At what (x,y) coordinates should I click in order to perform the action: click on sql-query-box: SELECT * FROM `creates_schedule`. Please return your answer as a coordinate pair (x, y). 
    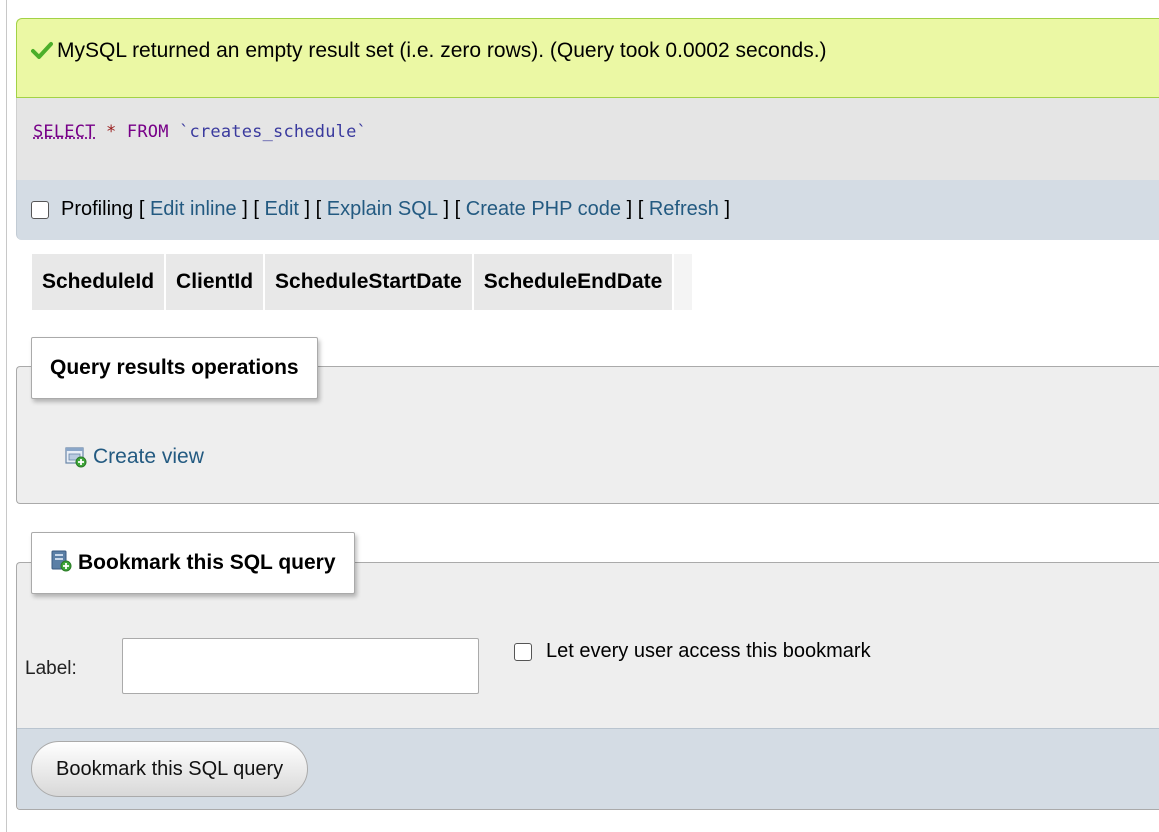
    Looking at the image, I should click on (587, 139).